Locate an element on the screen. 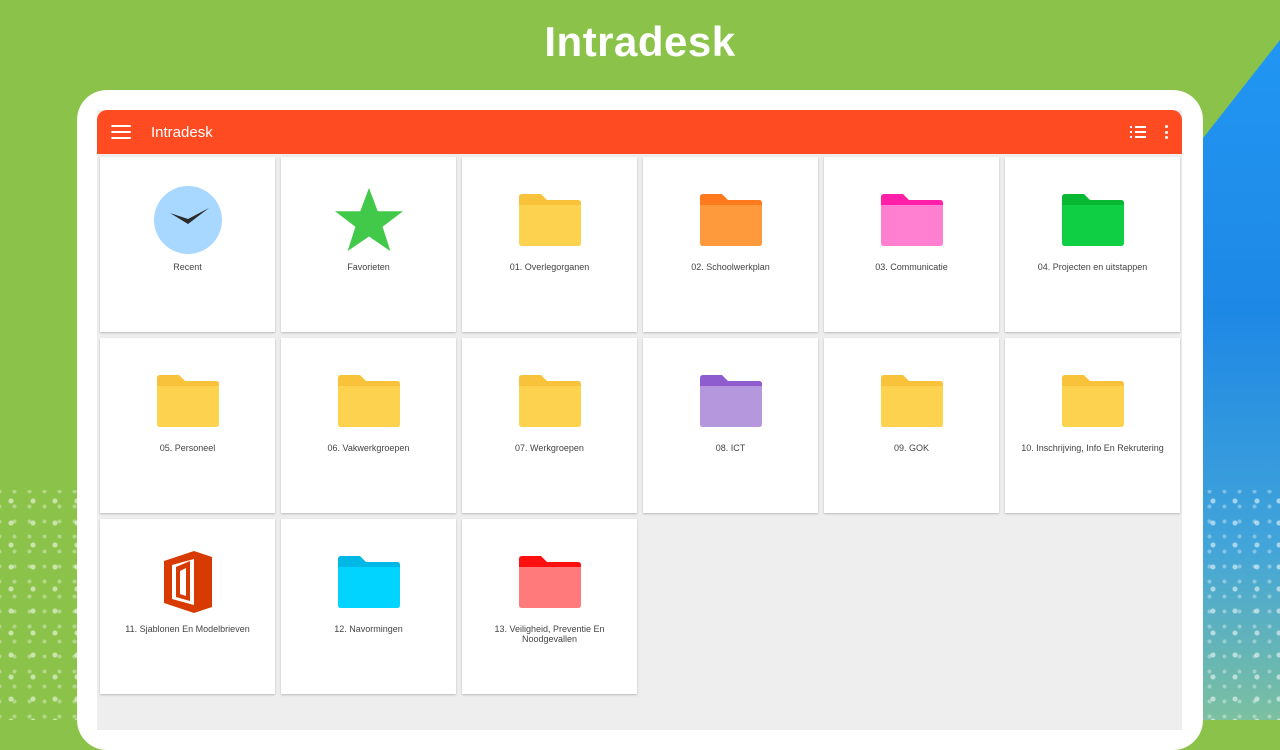  folder-tile: 11. Sjablonen En Modelbrieven is located at coordinates (187, 606).